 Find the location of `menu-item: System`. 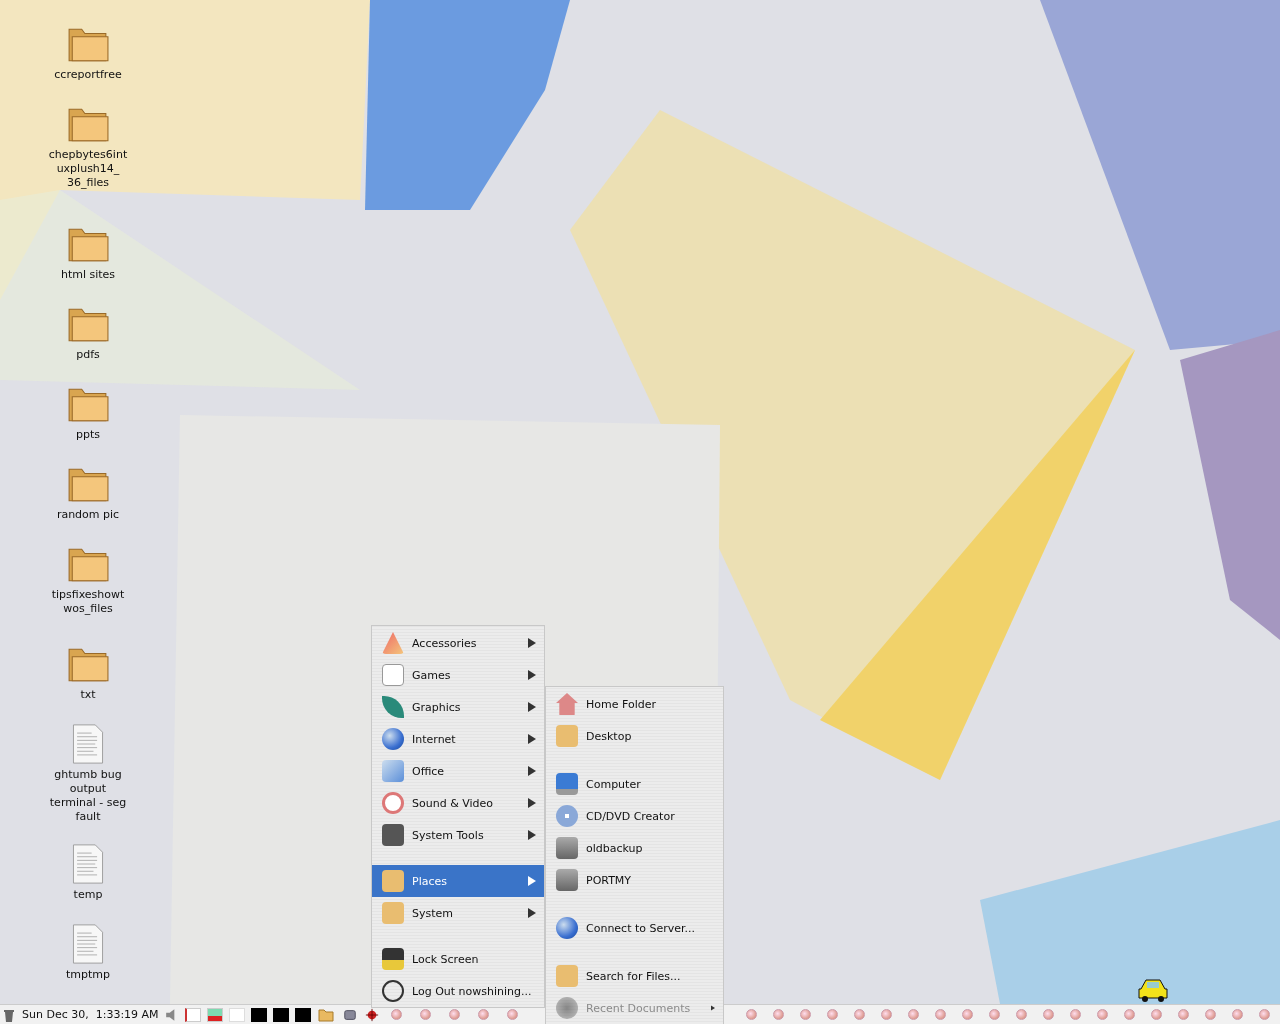

menu-item: System is located at coordinates (458, 913).